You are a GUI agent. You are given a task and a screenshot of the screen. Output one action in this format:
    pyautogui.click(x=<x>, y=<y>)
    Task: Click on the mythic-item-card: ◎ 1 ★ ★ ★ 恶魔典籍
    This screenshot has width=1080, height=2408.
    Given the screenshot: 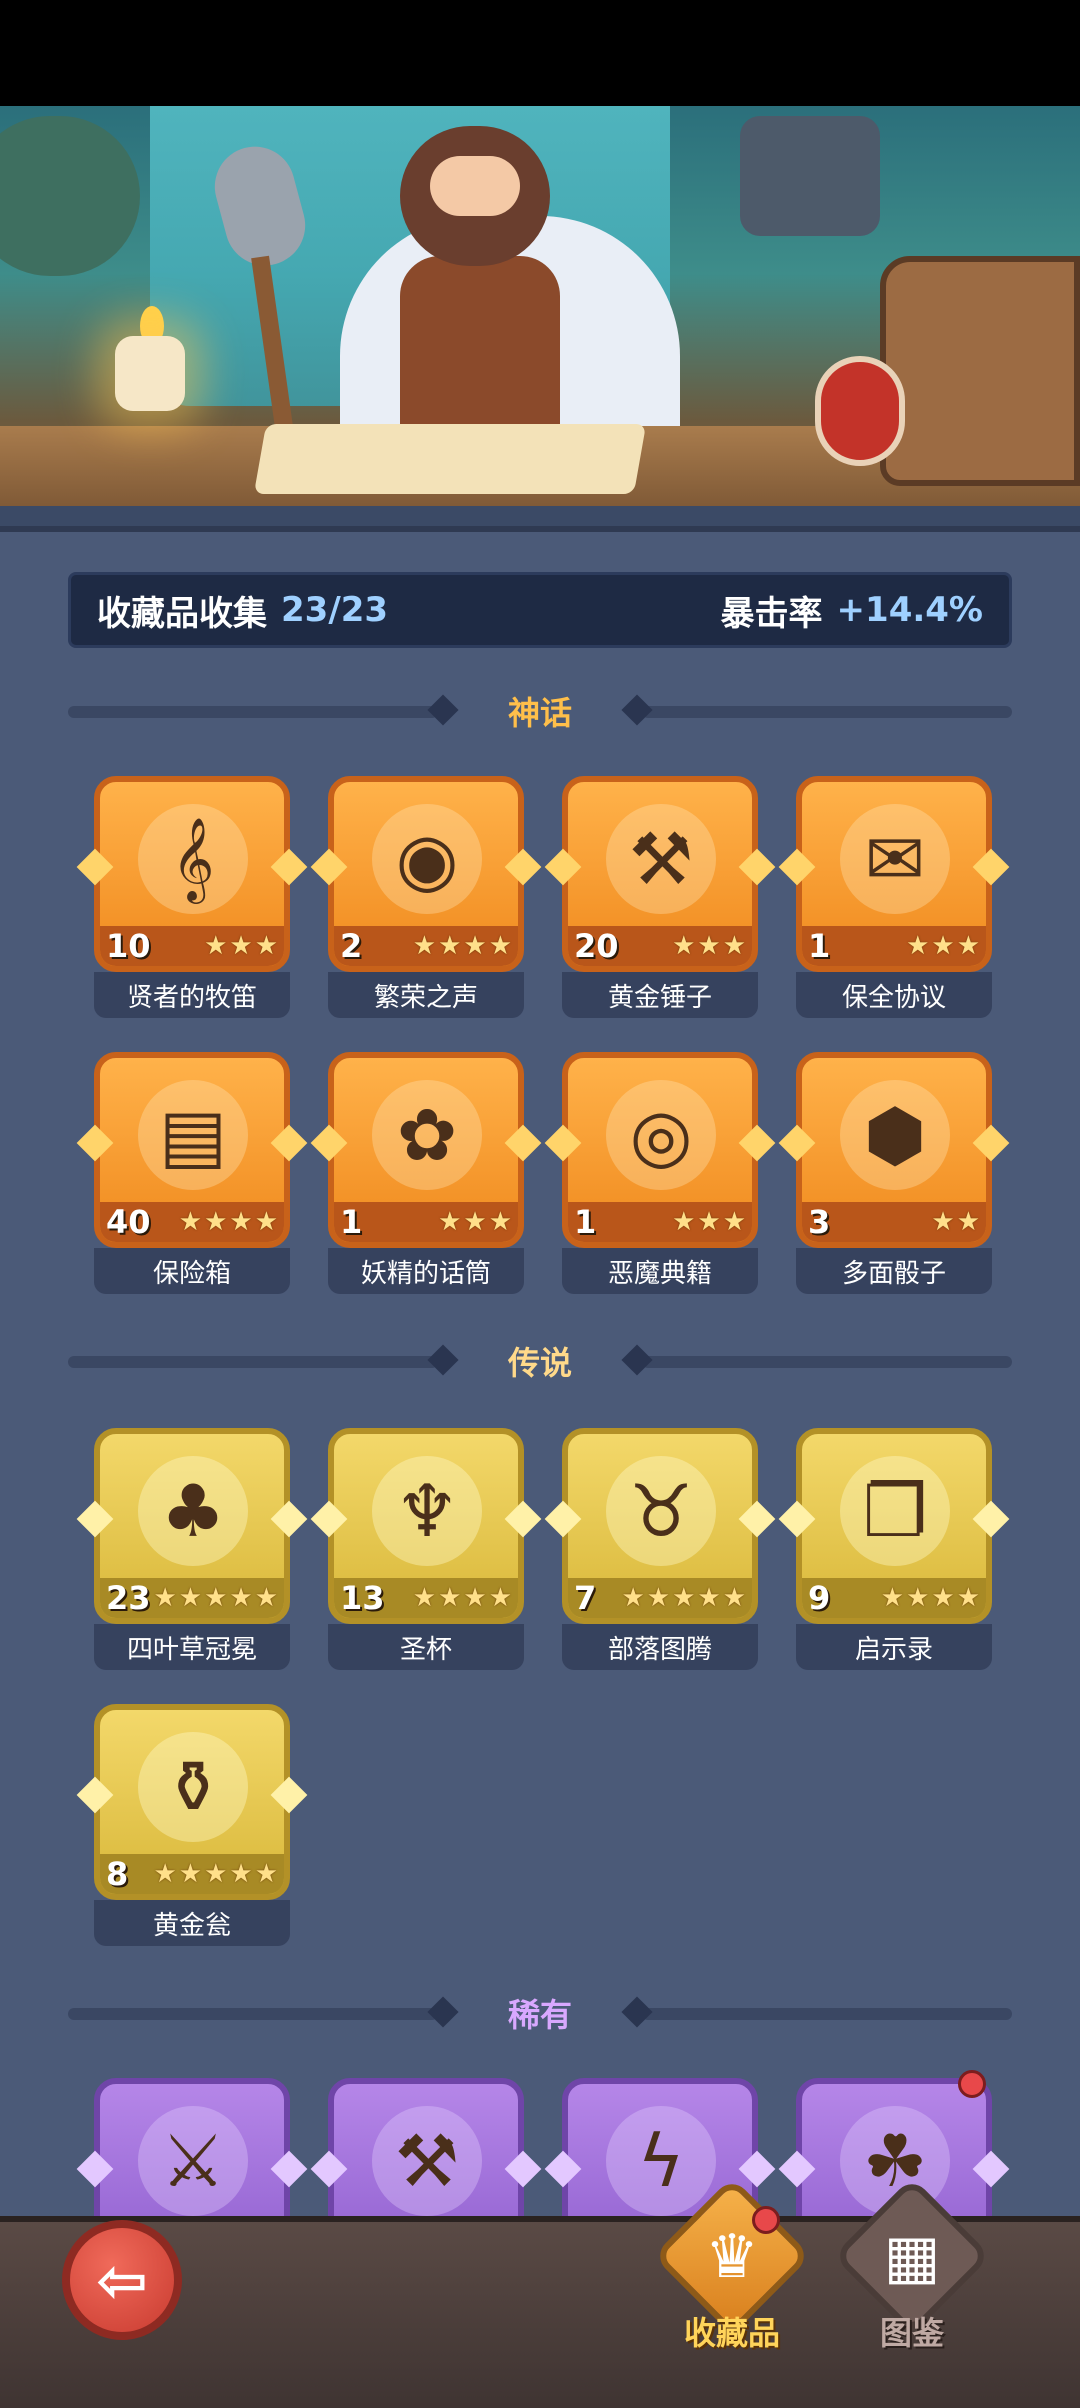 What is the action you would take?
    pyautogui.click(x=660, y=1173)
    